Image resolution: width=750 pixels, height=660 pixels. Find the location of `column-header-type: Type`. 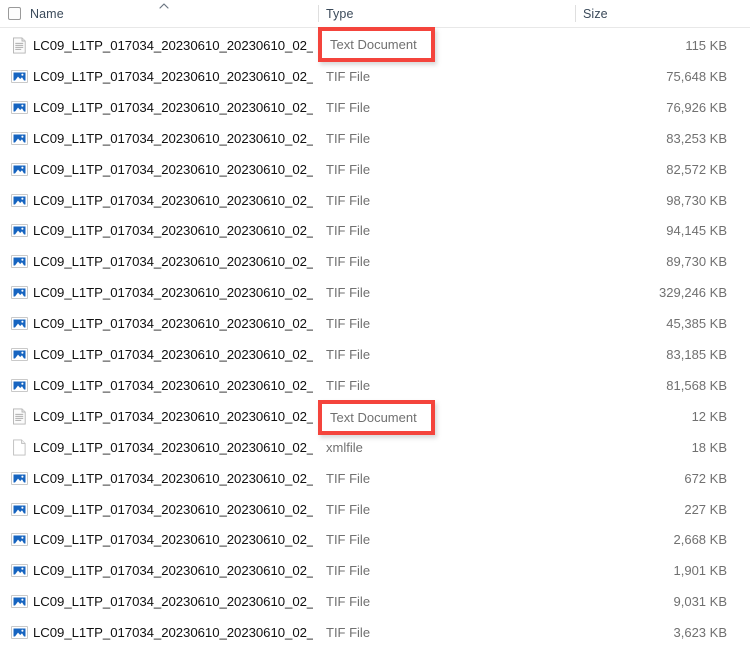

column-header-type: Type is located at coordinates (441, 13).